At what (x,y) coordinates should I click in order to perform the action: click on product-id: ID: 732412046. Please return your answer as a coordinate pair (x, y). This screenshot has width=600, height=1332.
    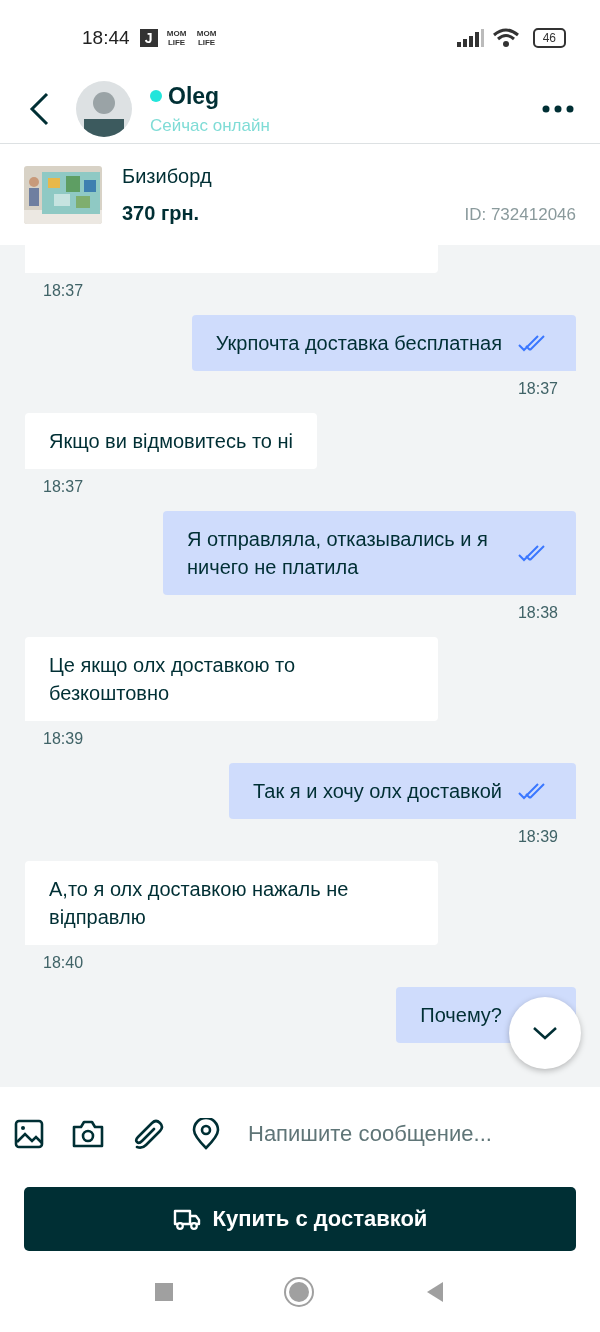
    Looking at the image, I should click on (520, 215).